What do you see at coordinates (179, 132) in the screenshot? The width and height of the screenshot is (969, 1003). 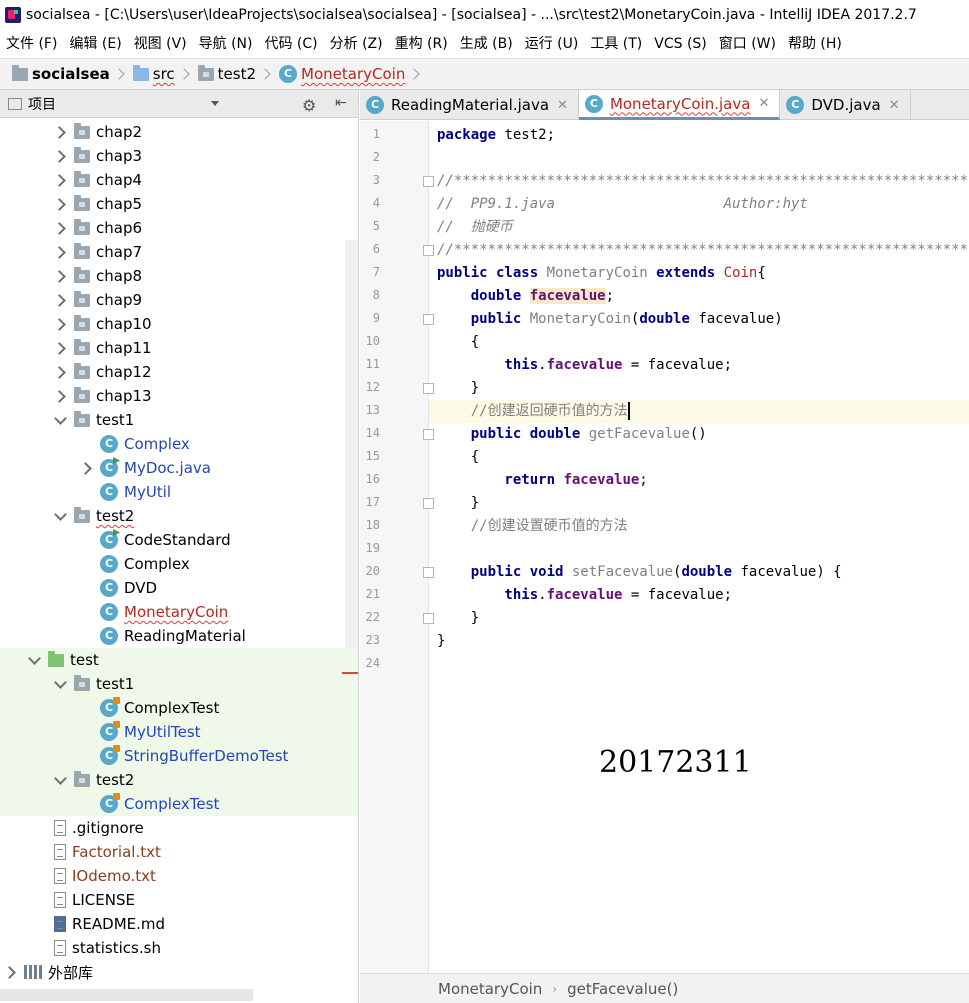 I see `tree-item-chap2: chap2` at bounding box center [179, 132].